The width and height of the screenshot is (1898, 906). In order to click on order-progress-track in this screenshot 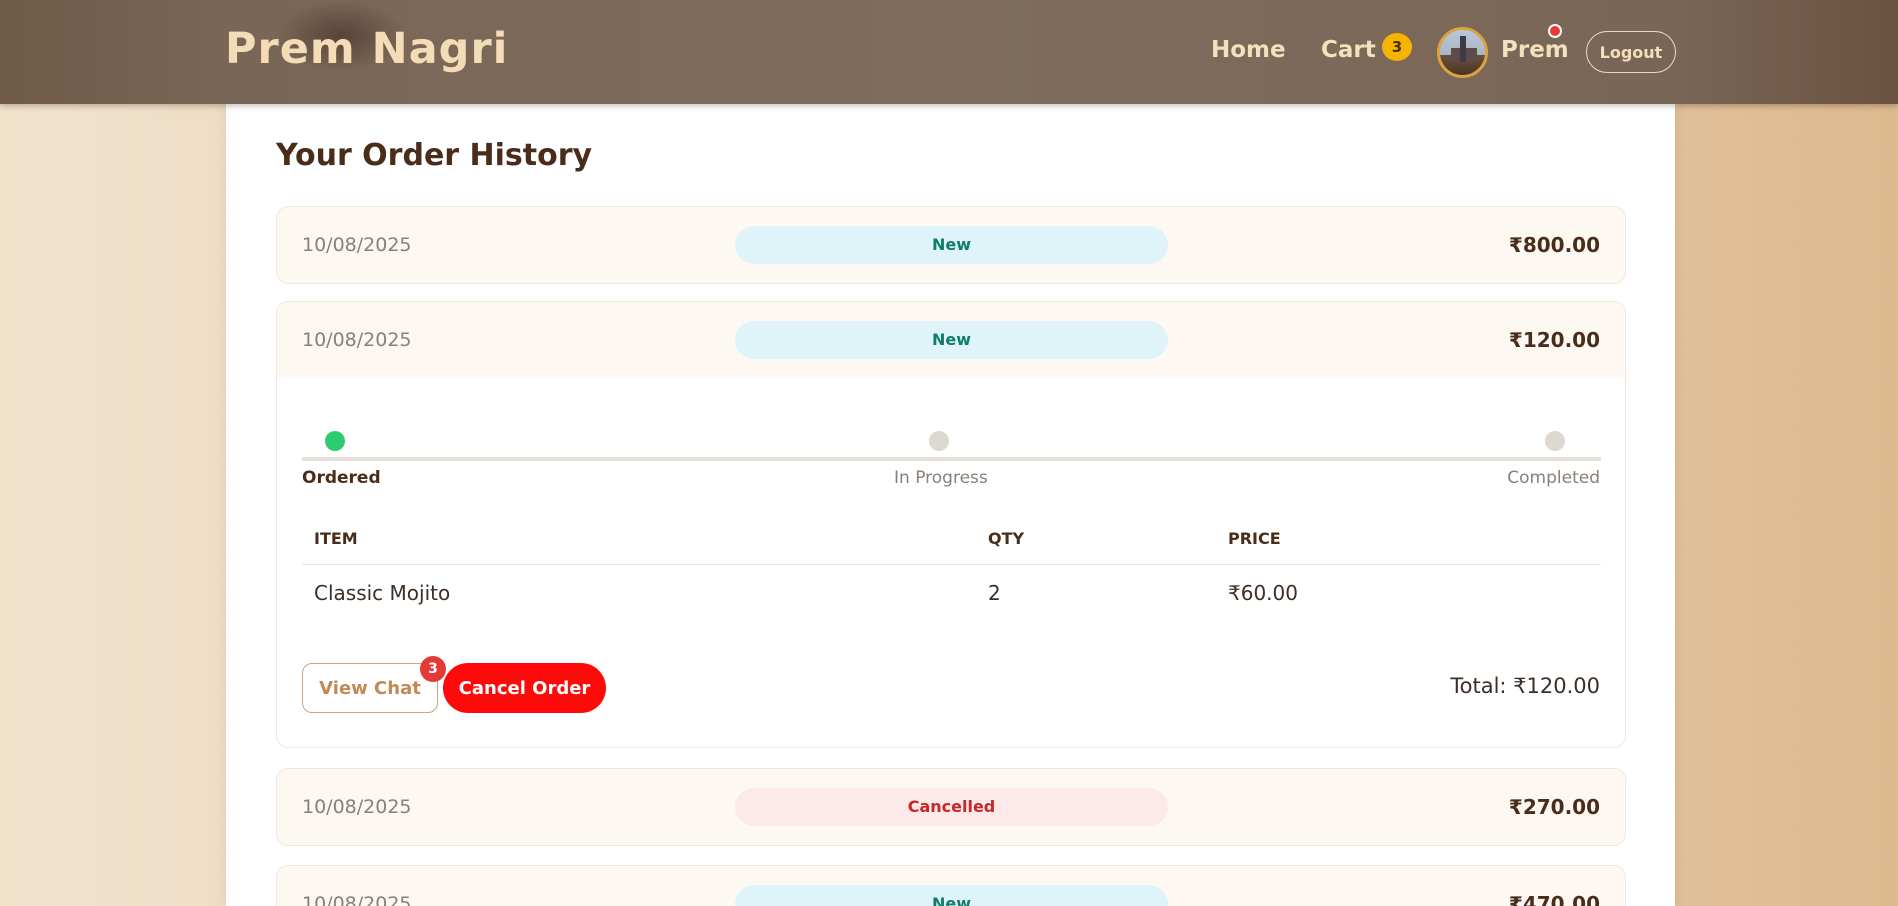, I will do `click(951, 459)`.